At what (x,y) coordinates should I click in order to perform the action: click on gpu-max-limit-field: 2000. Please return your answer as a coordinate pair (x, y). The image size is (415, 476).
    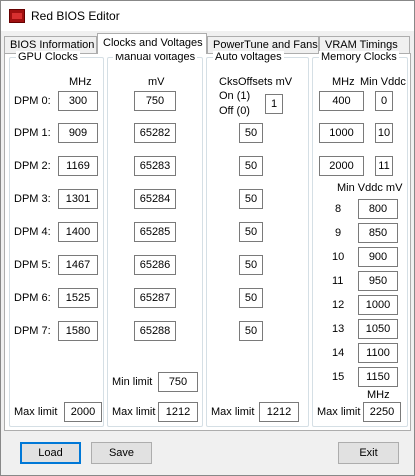
    Looking at the image, I should click on (83, 412).